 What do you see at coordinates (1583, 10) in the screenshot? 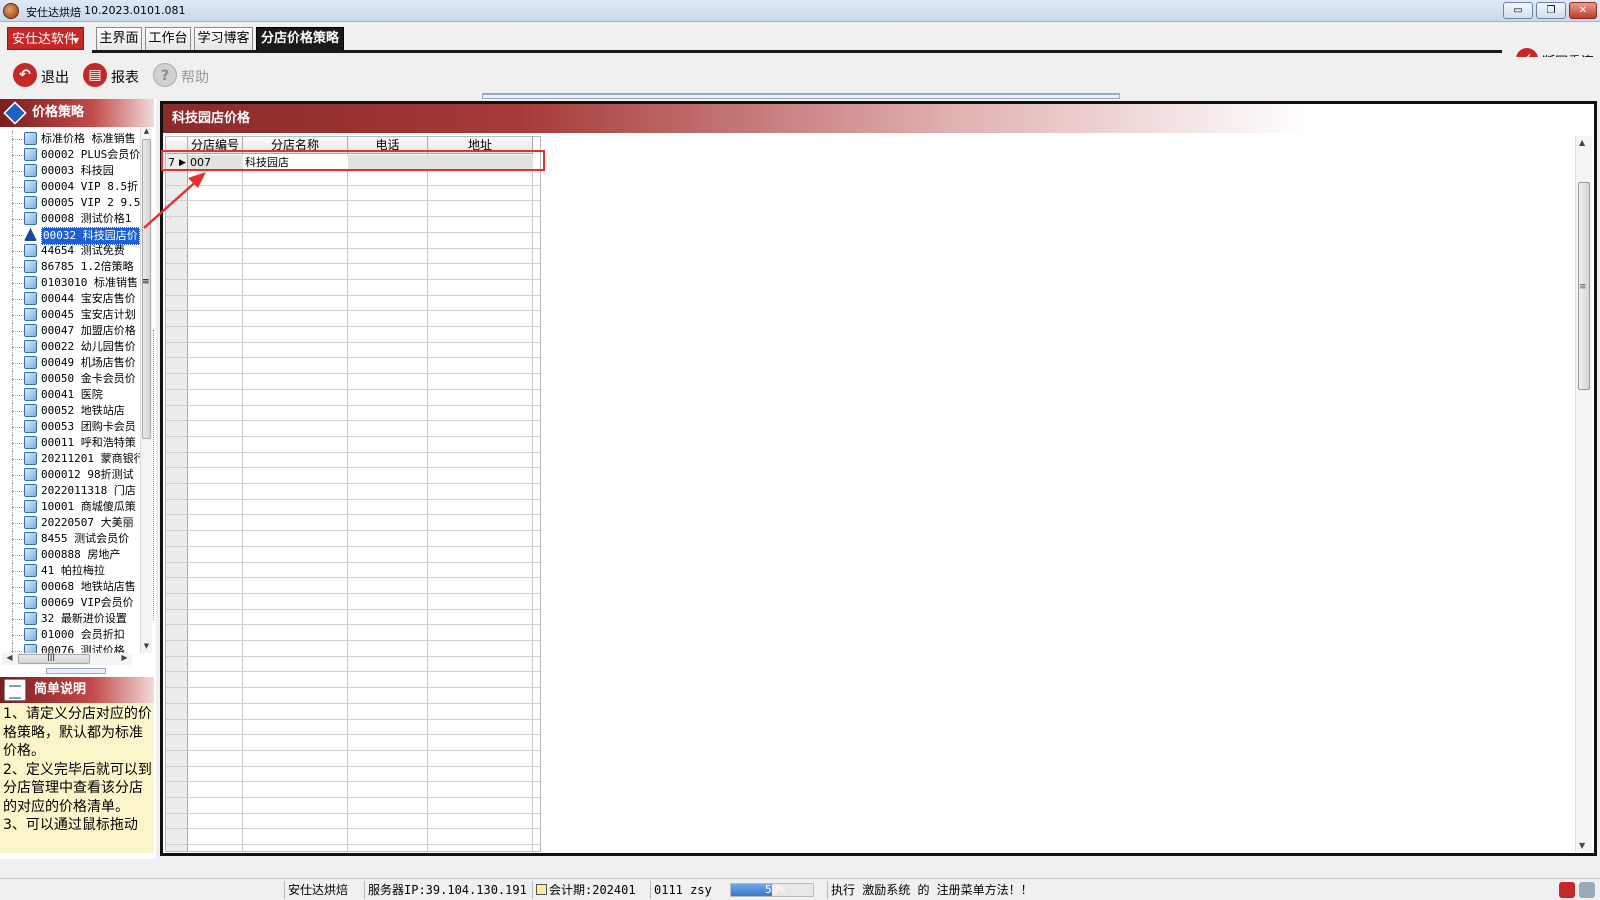
I see `close-button: ✕` at bounding box center [1583, 10].